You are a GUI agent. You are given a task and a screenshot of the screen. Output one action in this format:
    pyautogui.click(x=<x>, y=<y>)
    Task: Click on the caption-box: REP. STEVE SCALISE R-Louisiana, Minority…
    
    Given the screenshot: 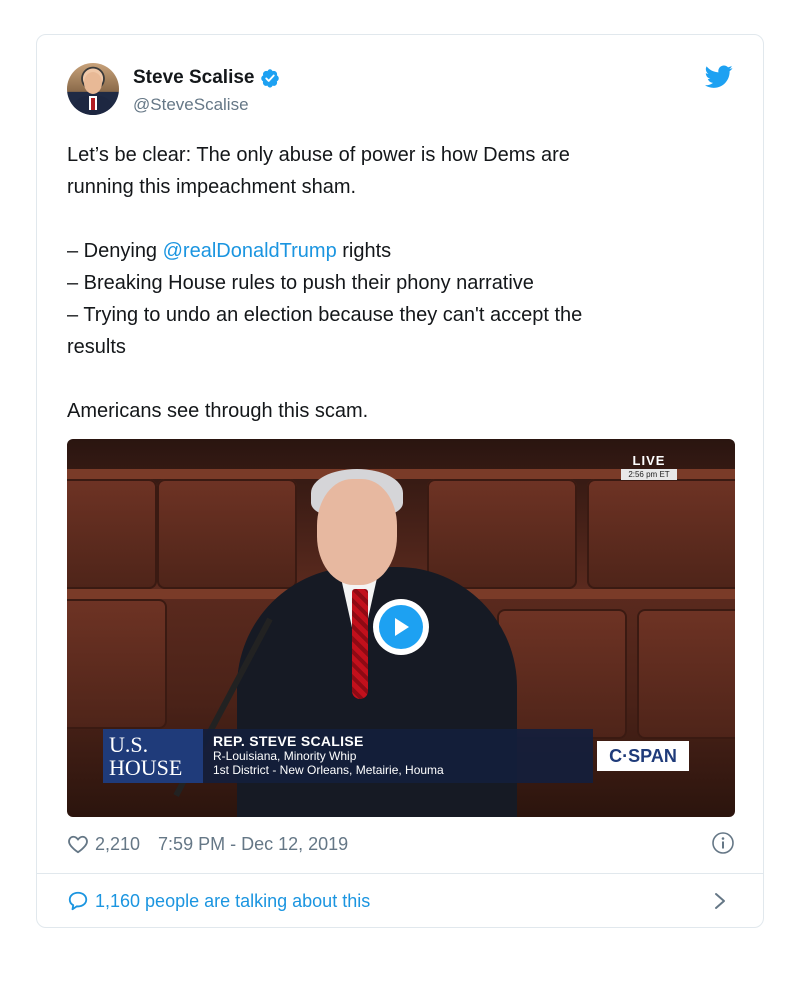 What is the action you would take?
    pyautogui.click(x=398, y=756)
    